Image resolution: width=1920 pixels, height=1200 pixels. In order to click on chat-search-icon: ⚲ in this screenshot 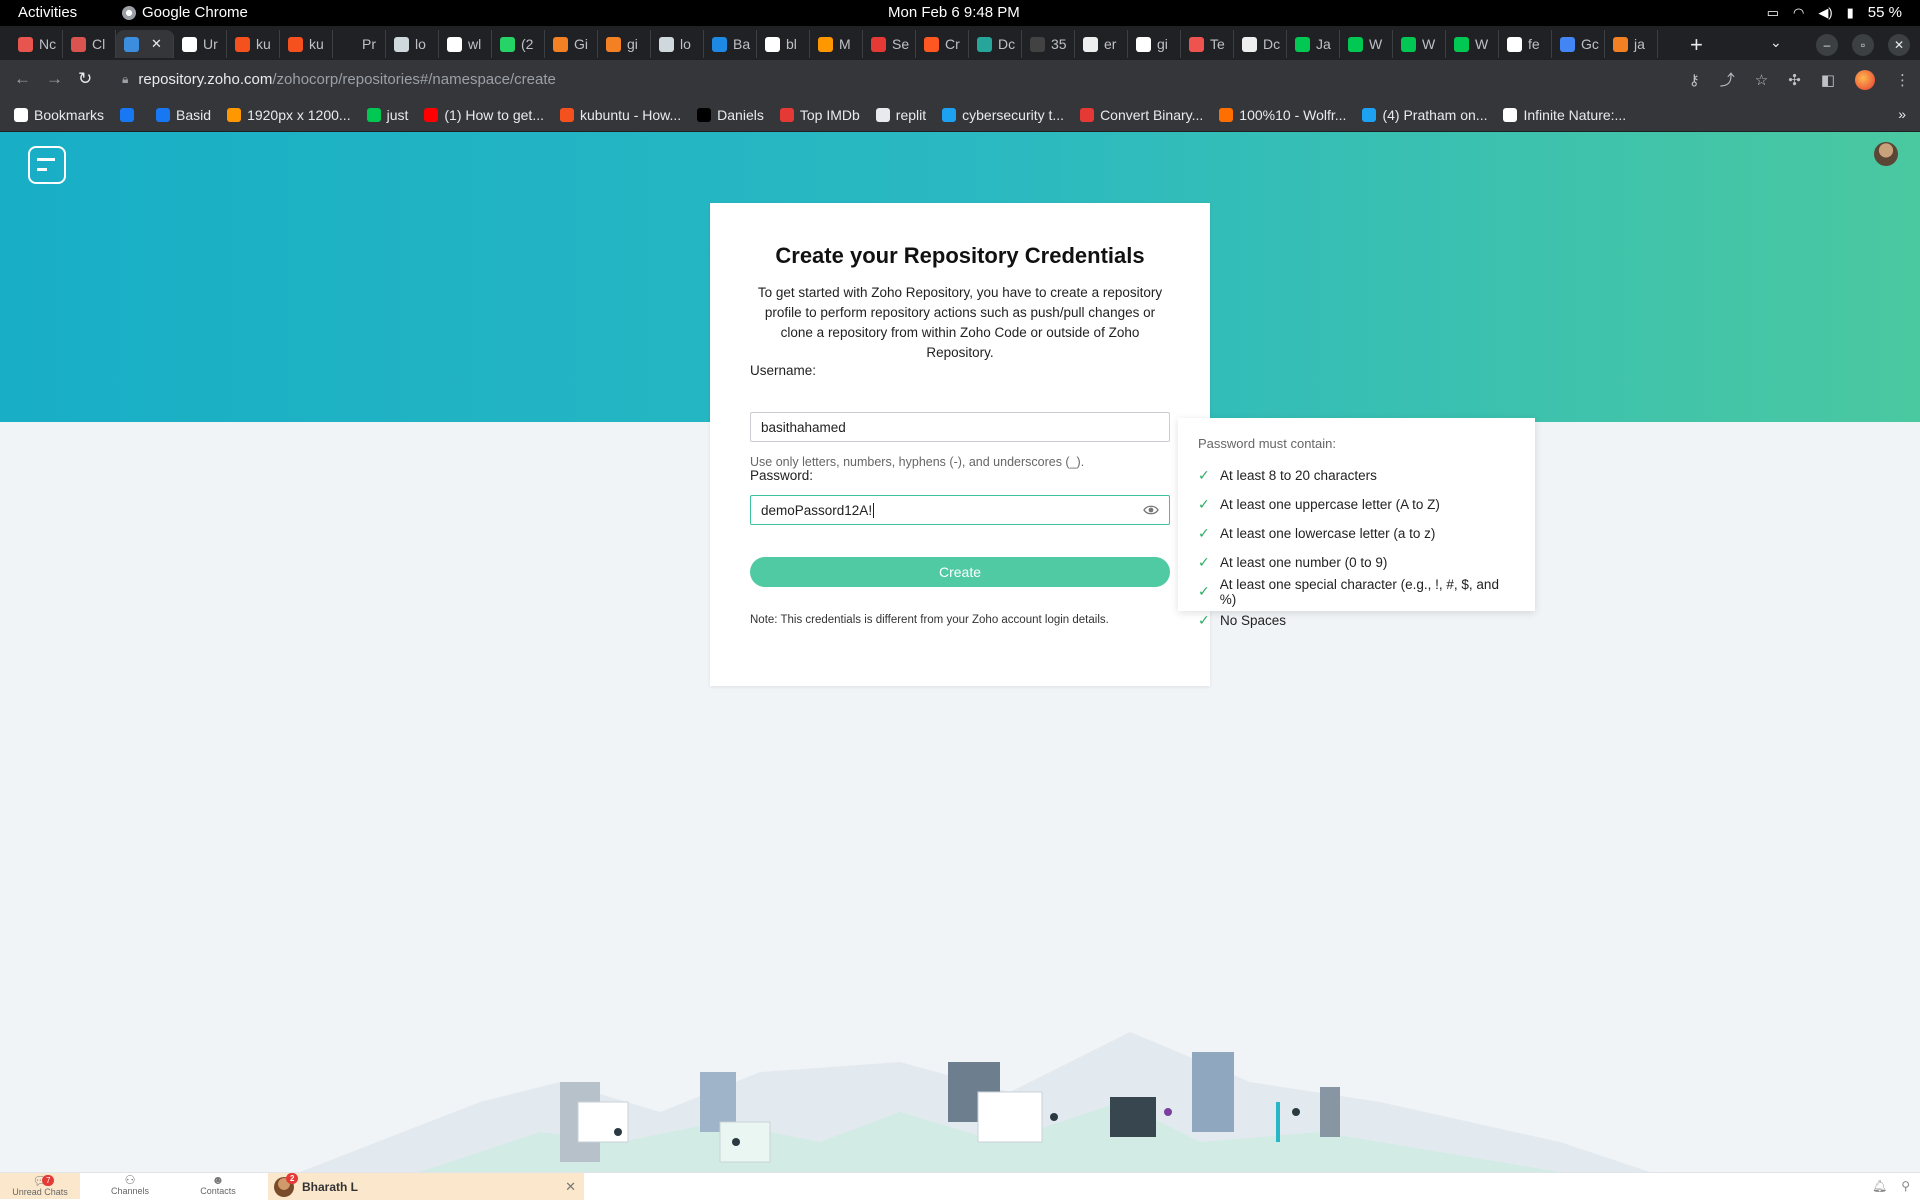, I will do `click(1905, 1186)`.